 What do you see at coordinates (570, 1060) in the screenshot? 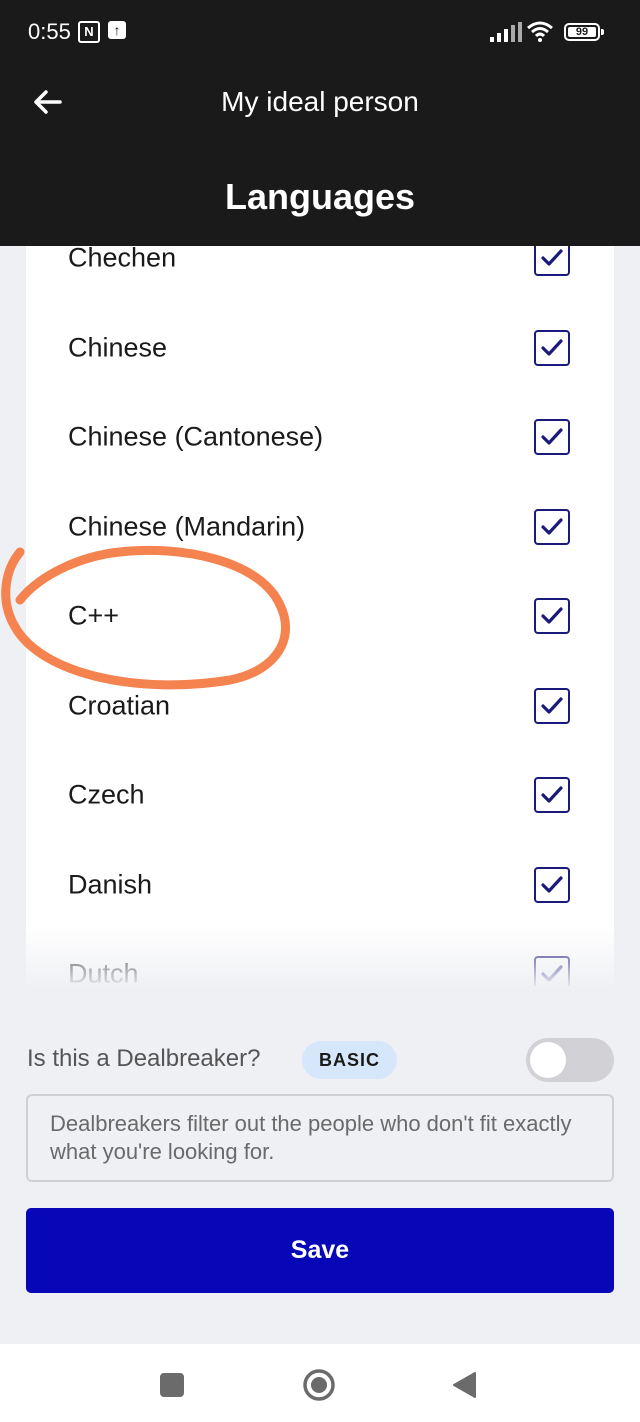
I see `dealbreaker-toggle` at bounding box center [570, 1060].